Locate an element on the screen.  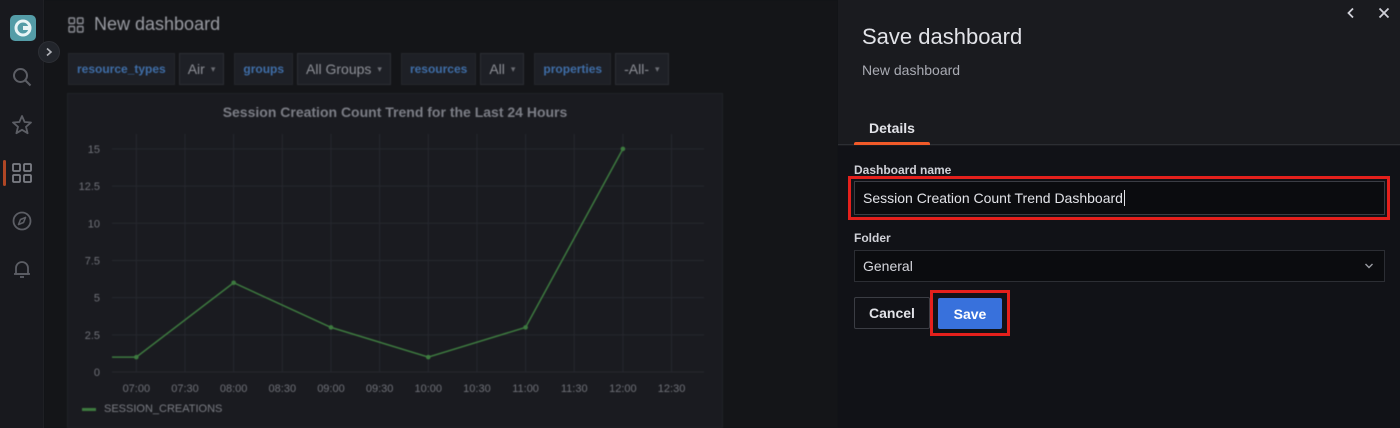
y-tick-label: 15 is located at coordinates (94, 150).